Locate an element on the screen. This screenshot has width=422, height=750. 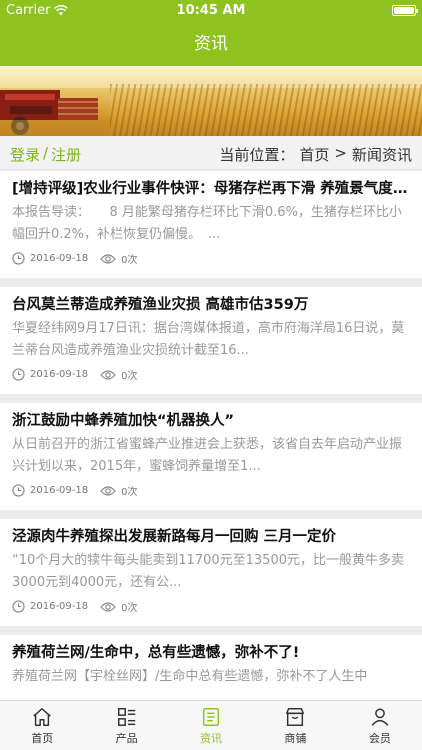
breadcrumb-current: 新闻资讯 is located at coordinates (381, 155).